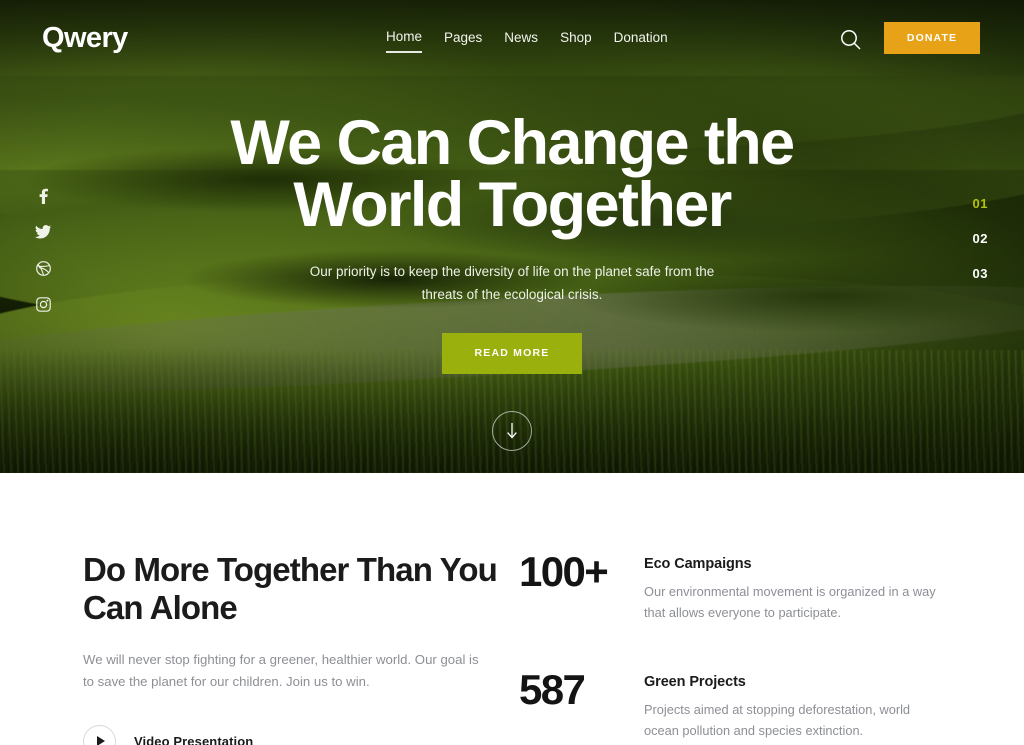  I want to click on nav-item-pages: Pages, so click(463, 41).